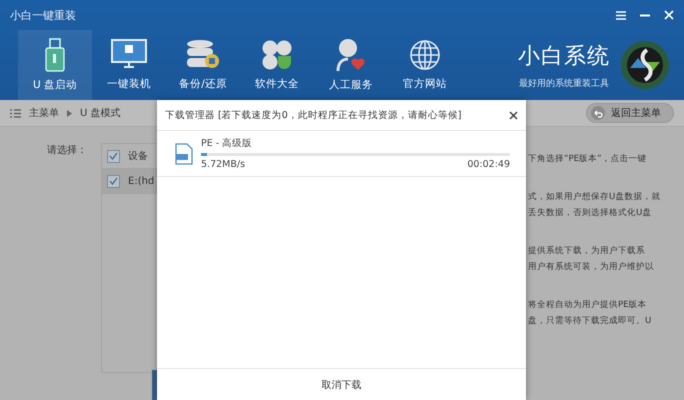 Image resolution: width=684 pixels, height=400 pixels. What do you see at coordinates (591, 267) in the screenshot?
I see `description-text: 用户有系统可装，为用户维护以` at bounding box center [591, 267].